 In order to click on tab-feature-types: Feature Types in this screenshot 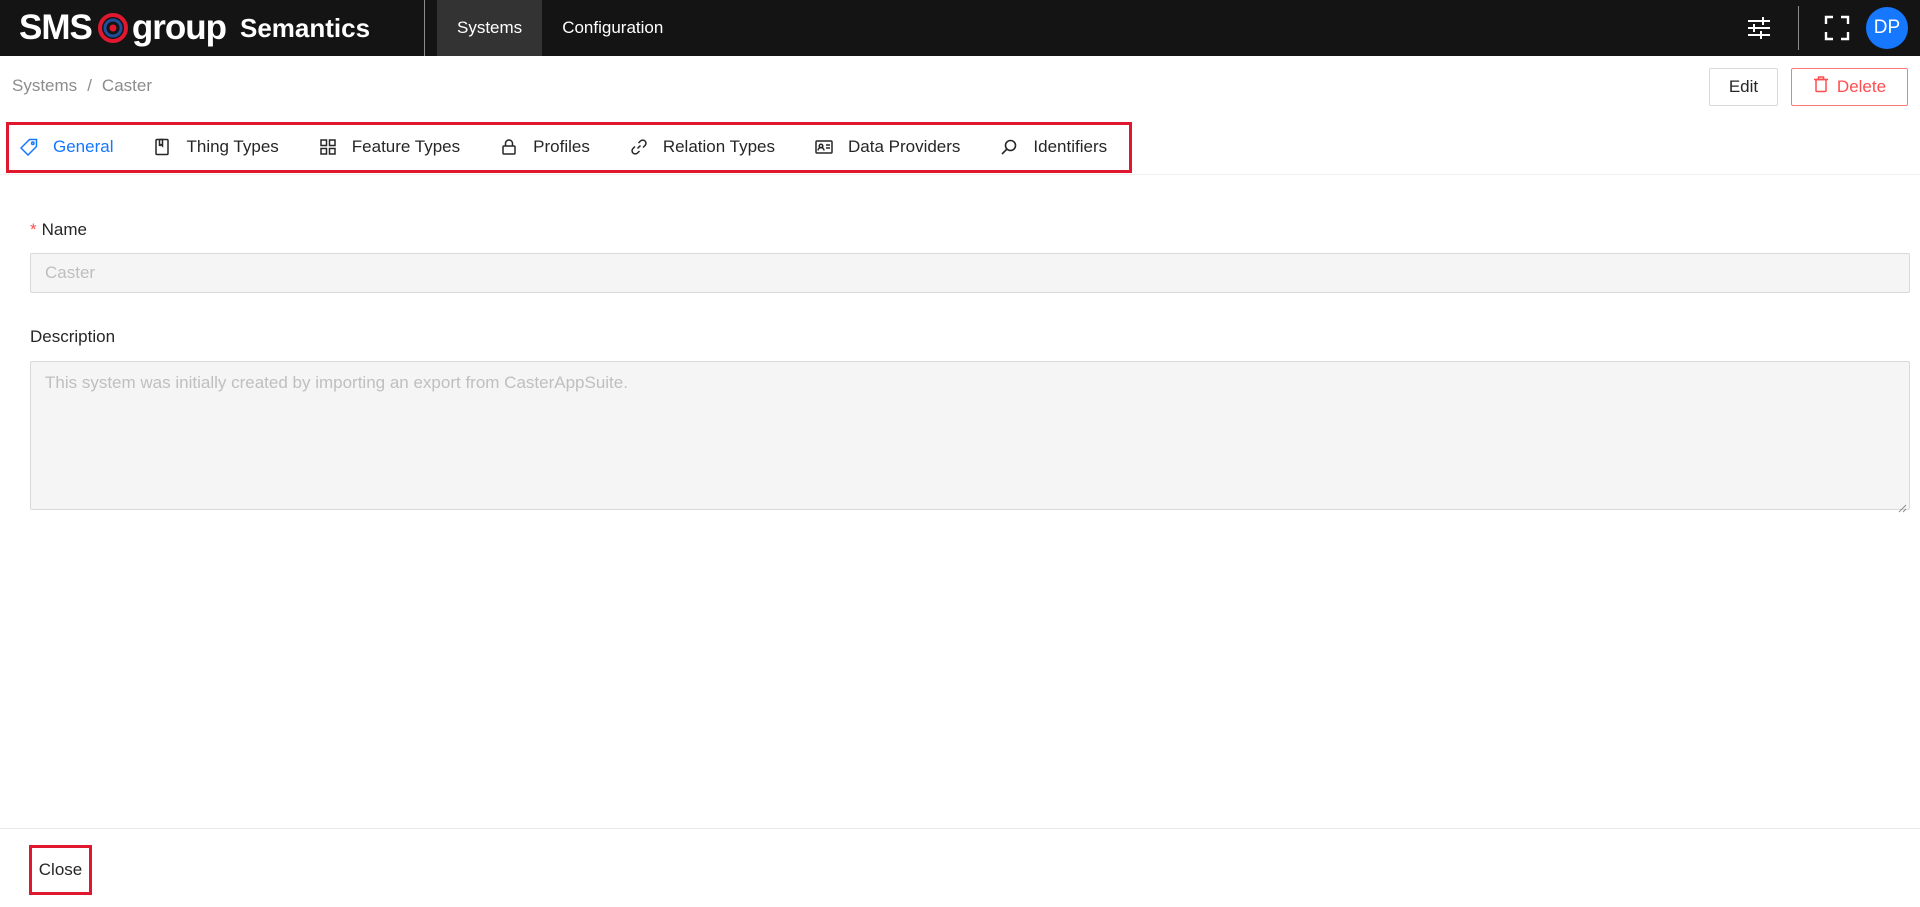, I will do `click(389, 147)`.